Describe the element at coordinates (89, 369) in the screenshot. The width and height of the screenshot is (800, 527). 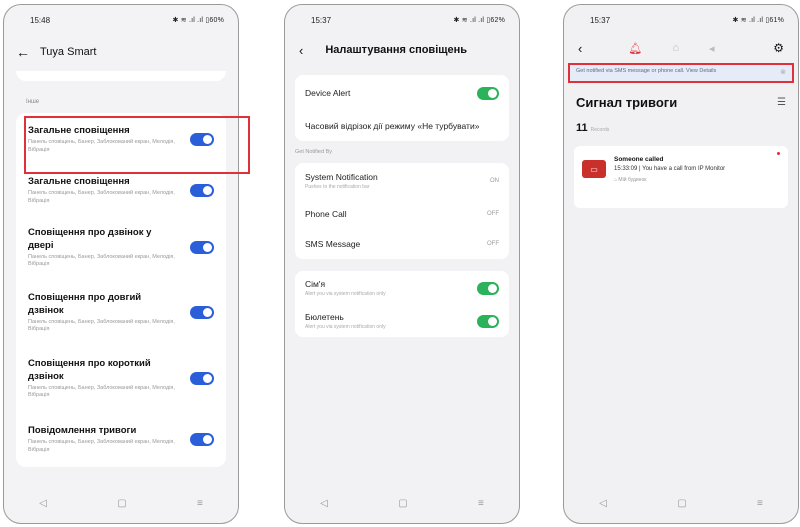
I see `item-title: Сповіщення про короткий дзвінок` at that location.